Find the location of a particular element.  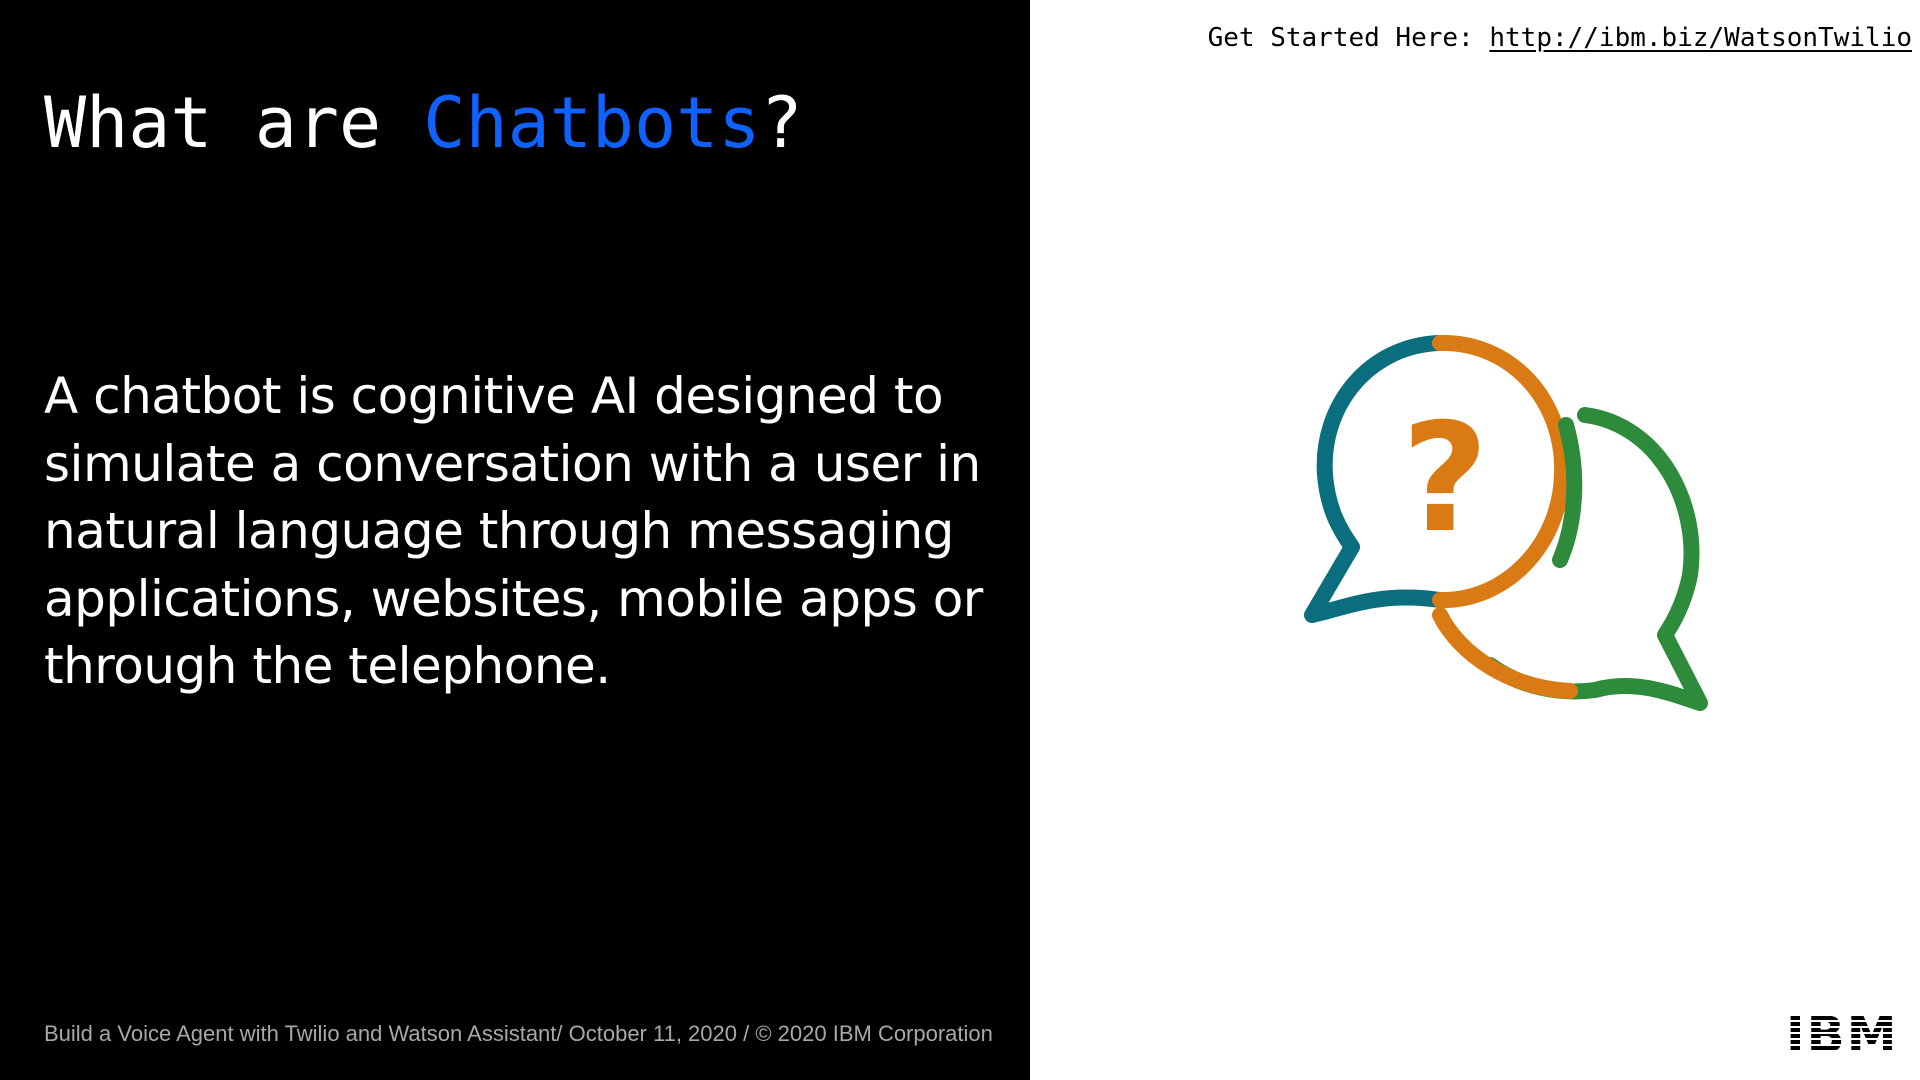

orange-lower-arc-icon is located at coordinates (1505, 653).